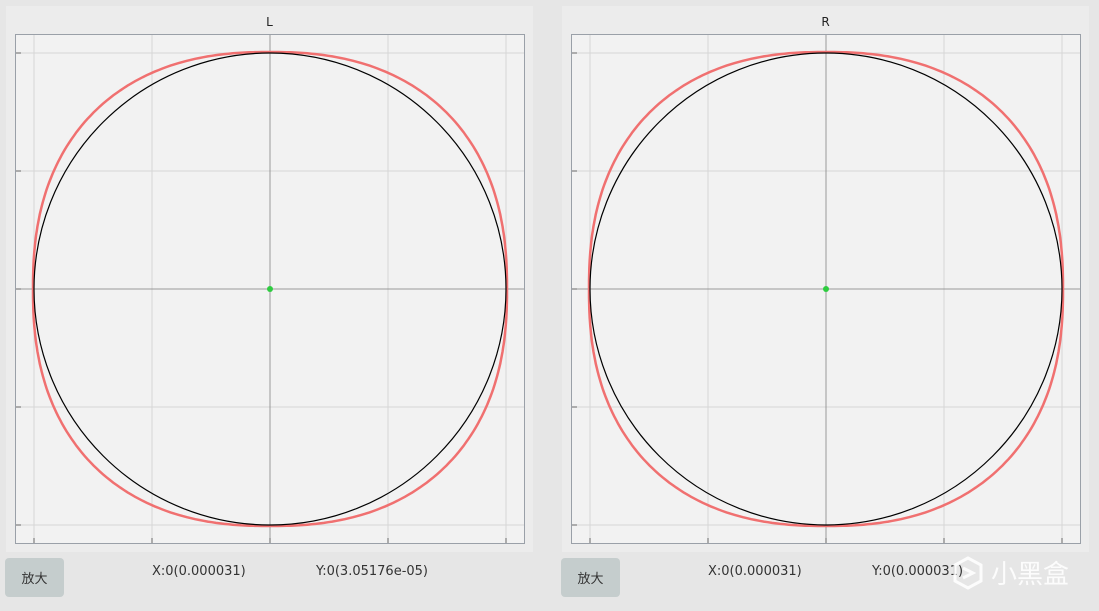 This screenshot has width=1099, height=611. What do you see at coordinates (372, 571) in the screenshot?
I see `y-readout: Y:0(3.05176e-05)` at bounding box center [372, 571].